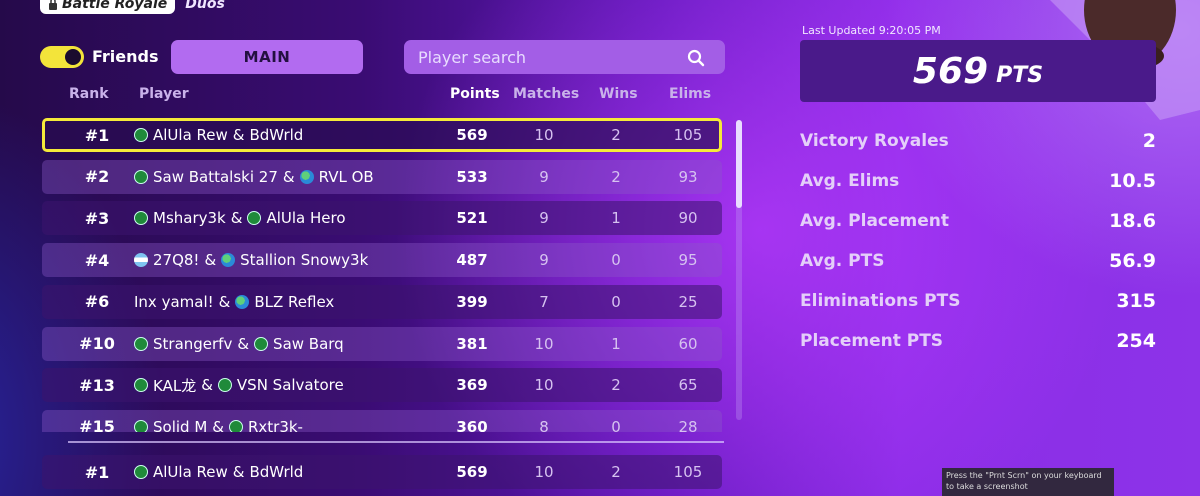  What do you see at coordinates (175, 385) in the screenshot?
I see `player-one-name: KAL龙` at bounding box center [175, 385].